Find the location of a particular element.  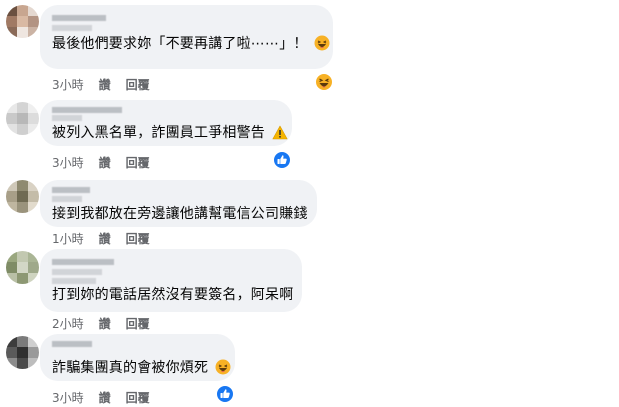

comment-bubble: 詐騙集團真的會被你煩死 is located at coordinates (137, 357).